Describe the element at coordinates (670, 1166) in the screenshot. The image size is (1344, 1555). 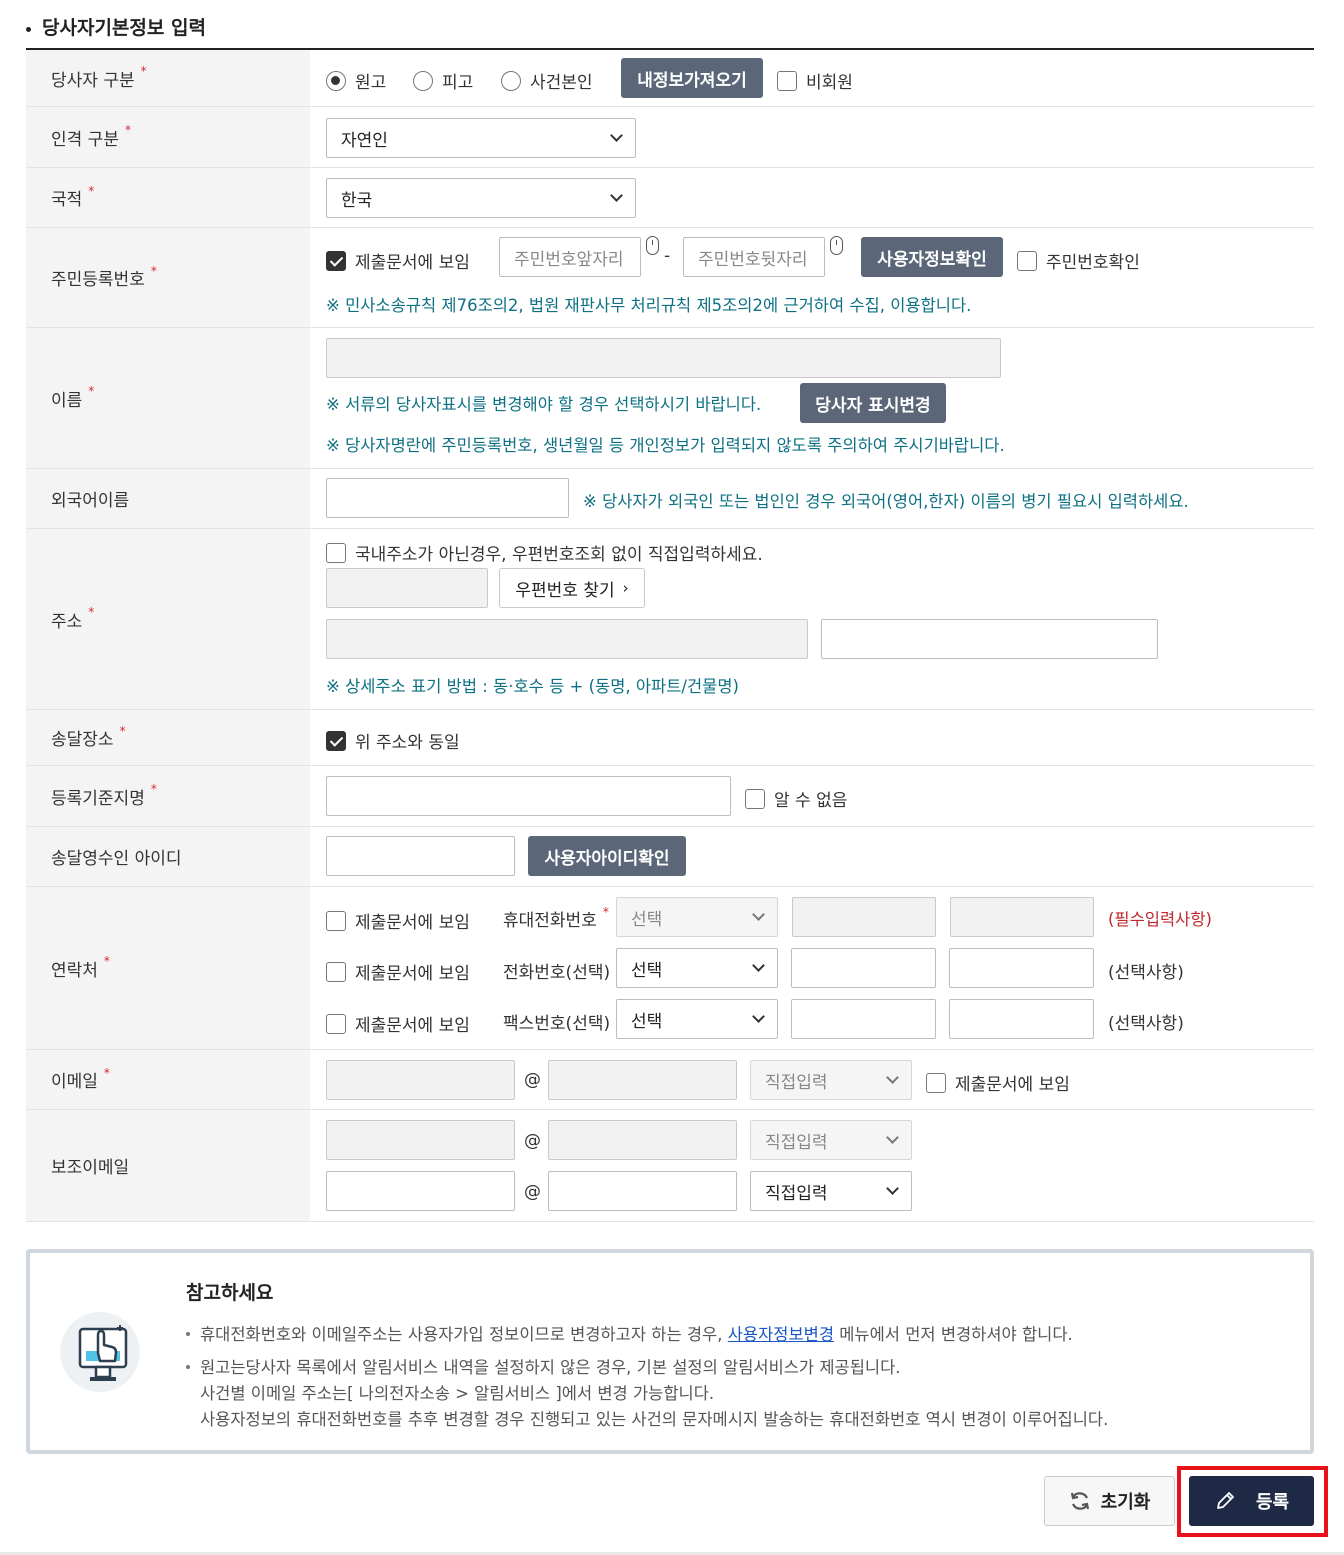
I see `row-sub-email: 보조이메일 @ 직접입력 @ 직접입력` at that location.